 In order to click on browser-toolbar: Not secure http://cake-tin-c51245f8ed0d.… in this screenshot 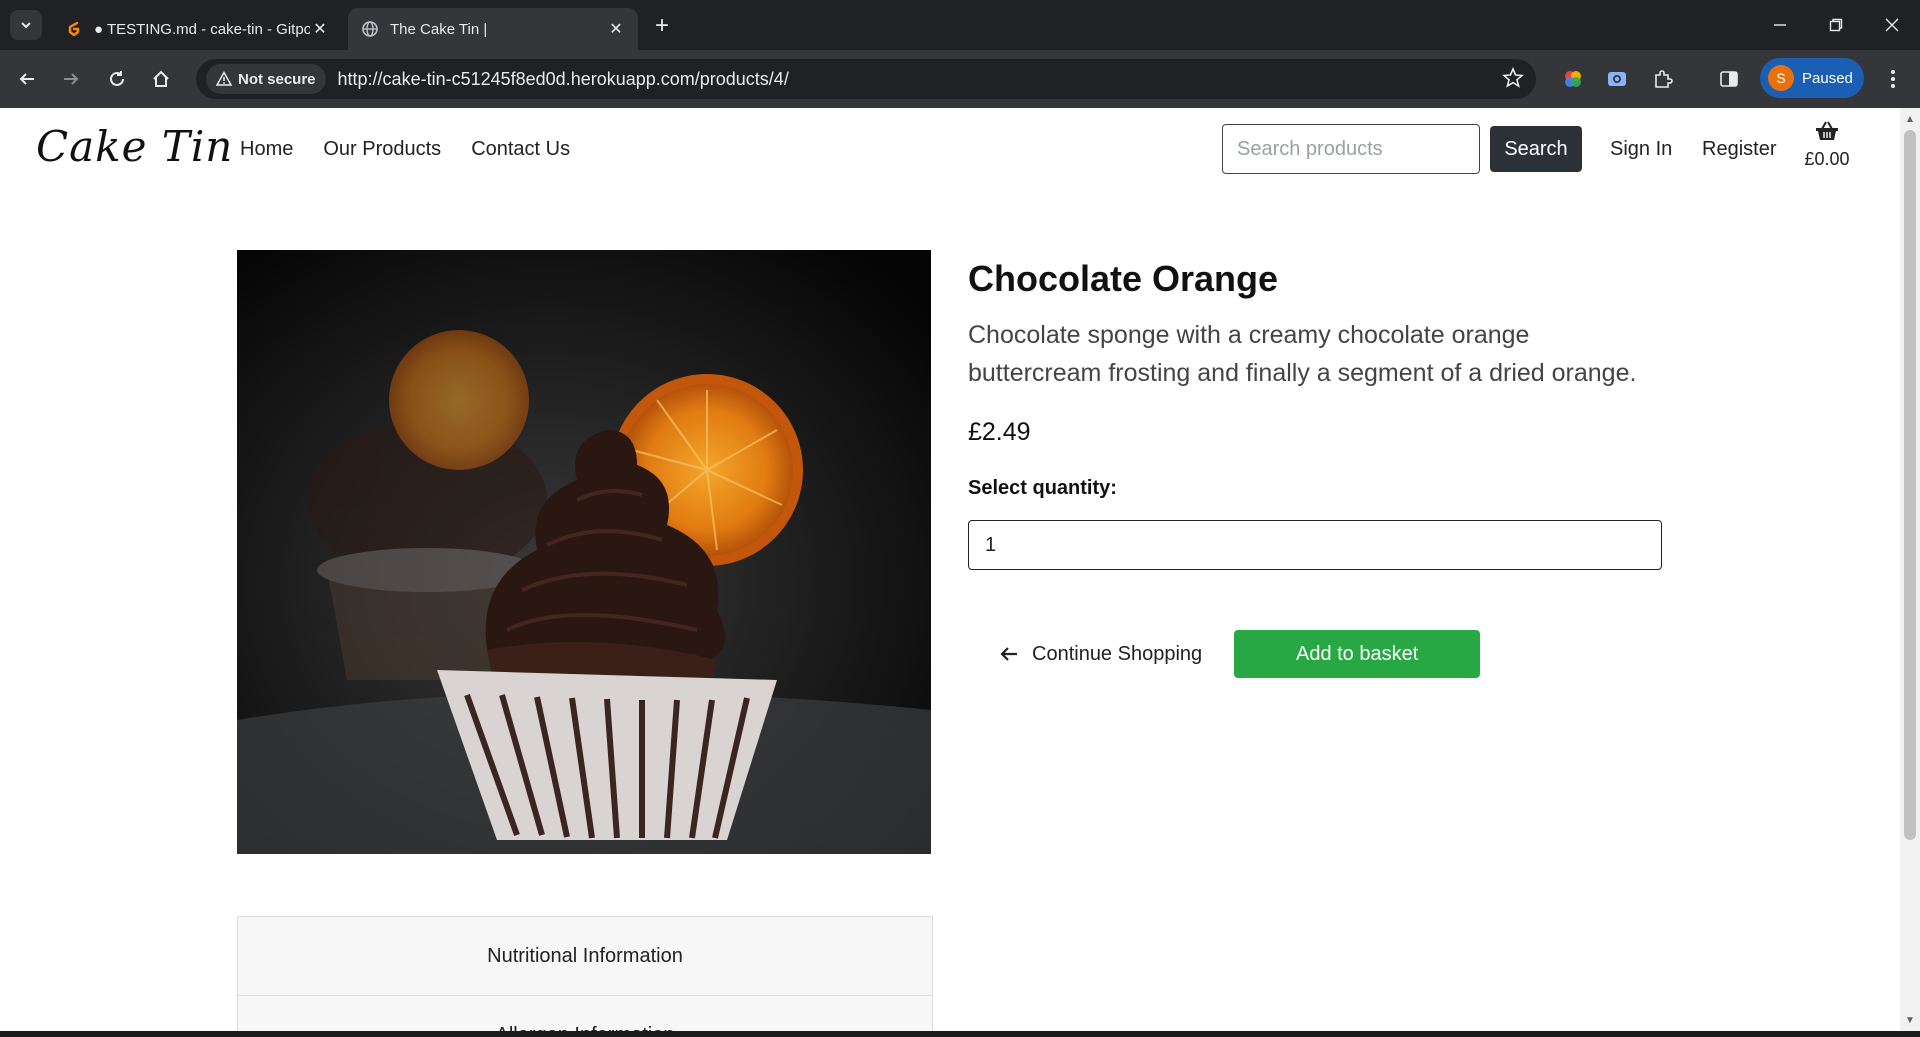, I will do `click(960, 79)`.